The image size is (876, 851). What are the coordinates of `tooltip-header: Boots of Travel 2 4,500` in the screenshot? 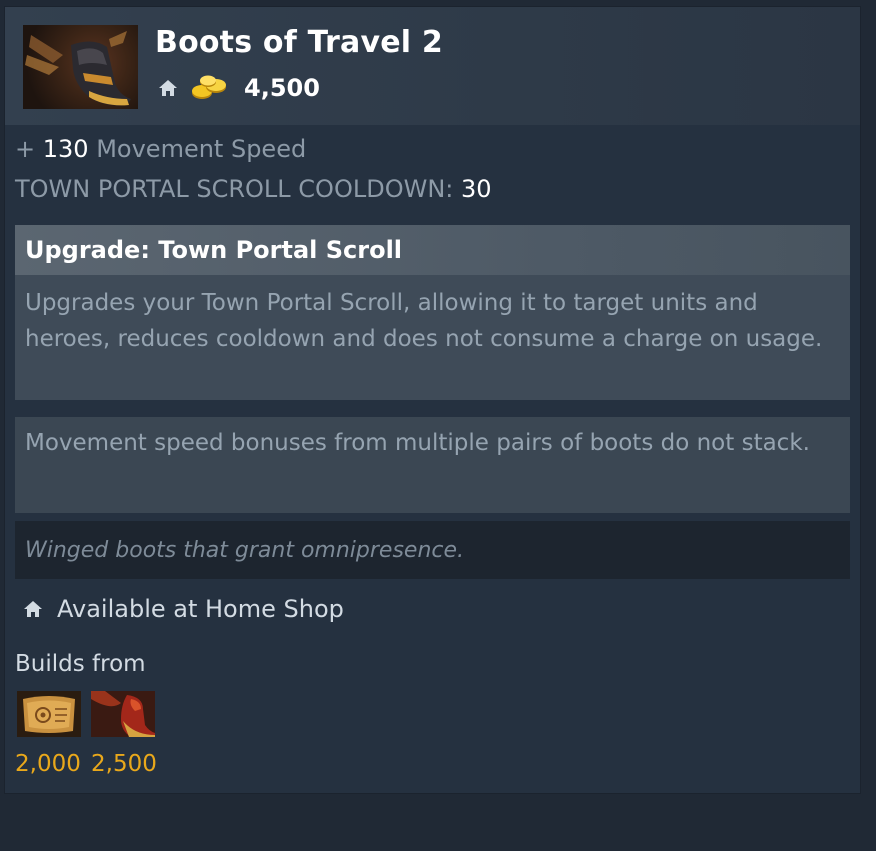 It's located at (432, 66).